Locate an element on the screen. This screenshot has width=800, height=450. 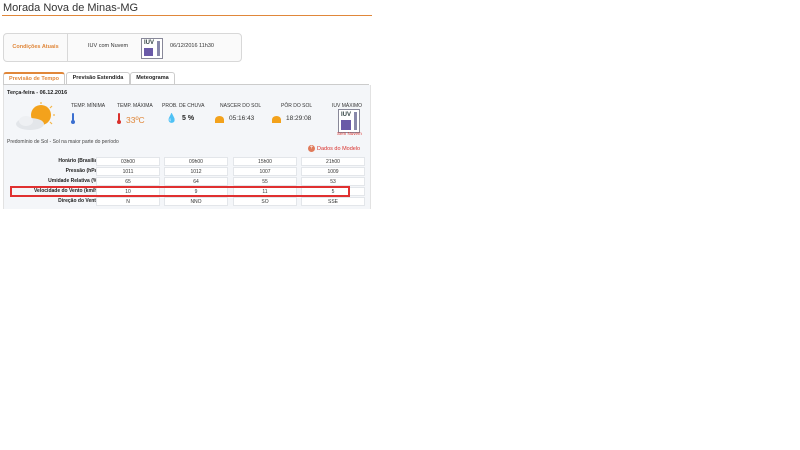
rain-prob-value: 5 % is located at coordinates (188, 118).